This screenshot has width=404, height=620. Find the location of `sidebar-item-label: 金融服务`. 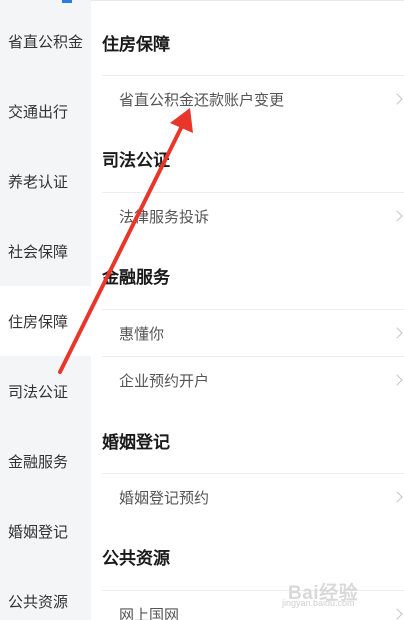

sidebar-item-label: 金融服务 is located at coordinates (38, 461).